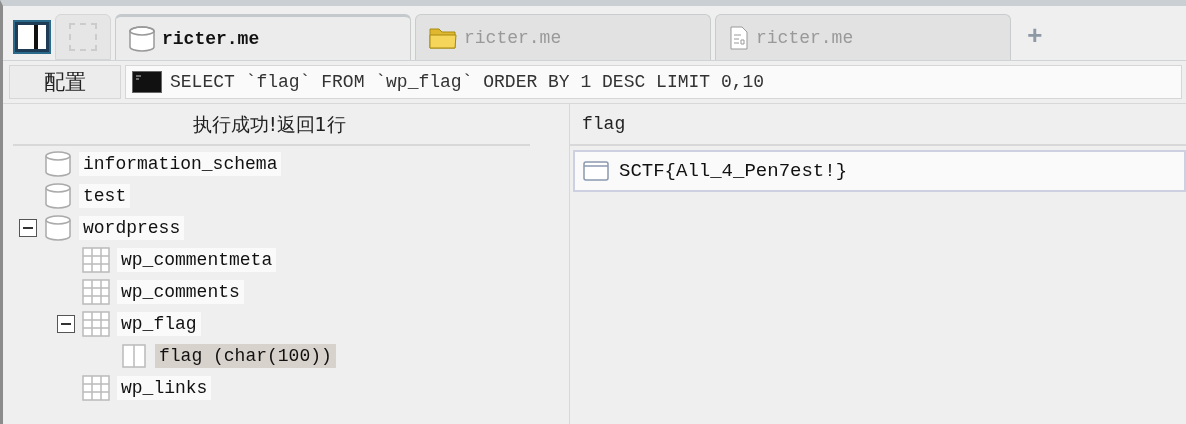  What do you see at coordinates (733, 171) in the screenshot?
I see `table-cell: SCTF{All_4_Pen7est!}` at bounding box center [733, 171].